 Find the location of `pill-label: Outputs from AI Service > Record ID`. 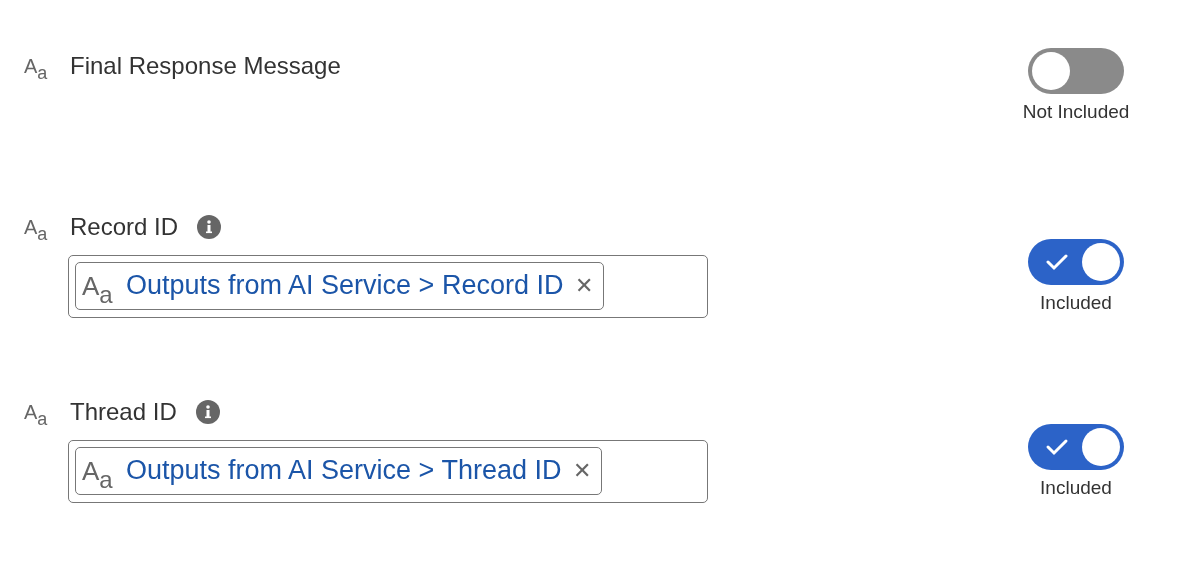

pill-label: Outputs from AI Service > Record ID is located at coordinates (345, 286).